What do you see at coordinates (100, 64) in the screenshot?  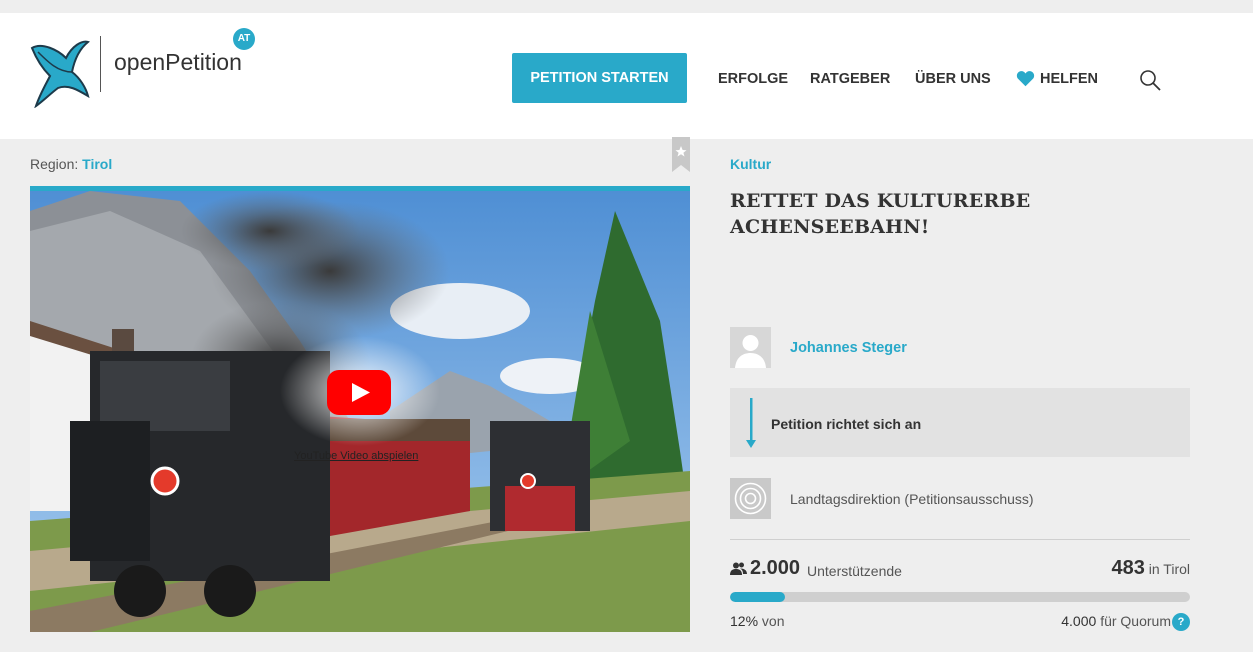 I see `logo-divider` at bounding box center [100, 64].